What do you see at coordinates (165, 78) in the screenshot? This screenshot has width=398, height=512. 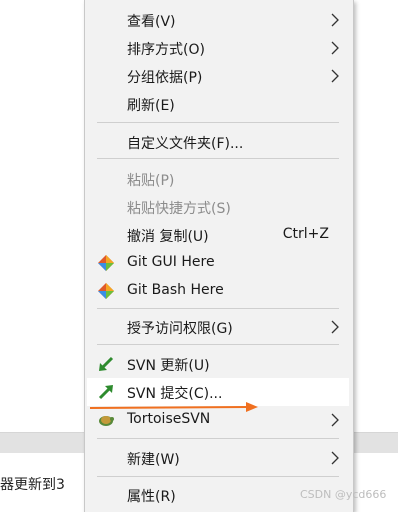 I see `menu-item-group-by-label: 分组依据(P)` at bounding box center [165, 78].